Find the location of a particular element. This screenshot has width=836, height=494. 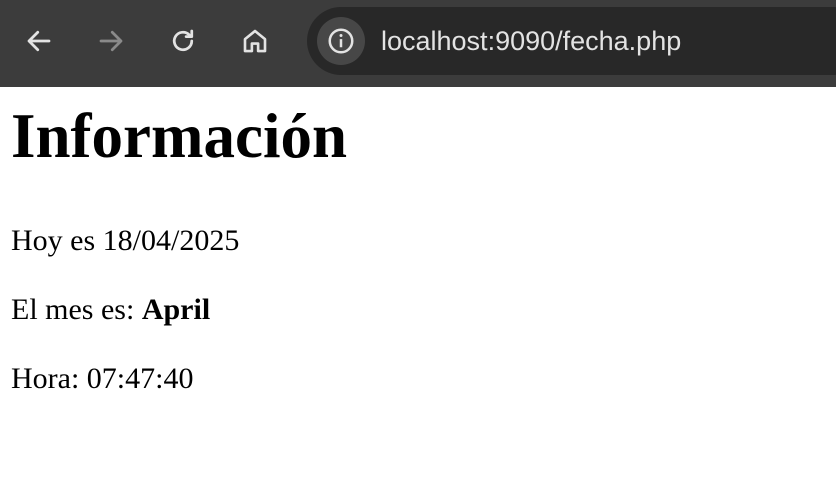

info-icon is located at coordinates (341, 41).